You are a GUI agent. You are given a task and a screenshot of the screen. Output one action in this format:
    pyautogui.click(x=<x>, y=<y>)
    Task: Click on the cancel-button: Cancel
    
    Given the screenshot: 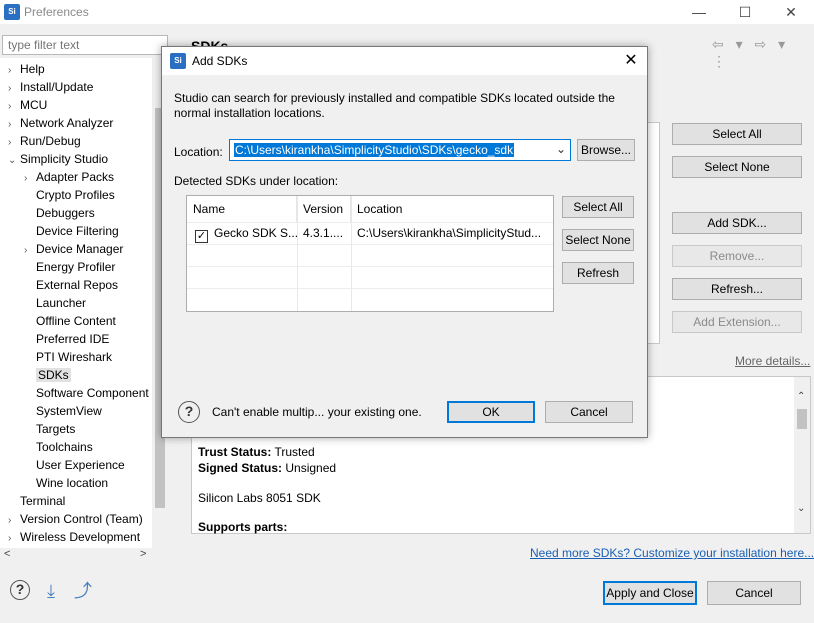 What is the action you would take?
    pyautogui.click(x=754, y=593)
    